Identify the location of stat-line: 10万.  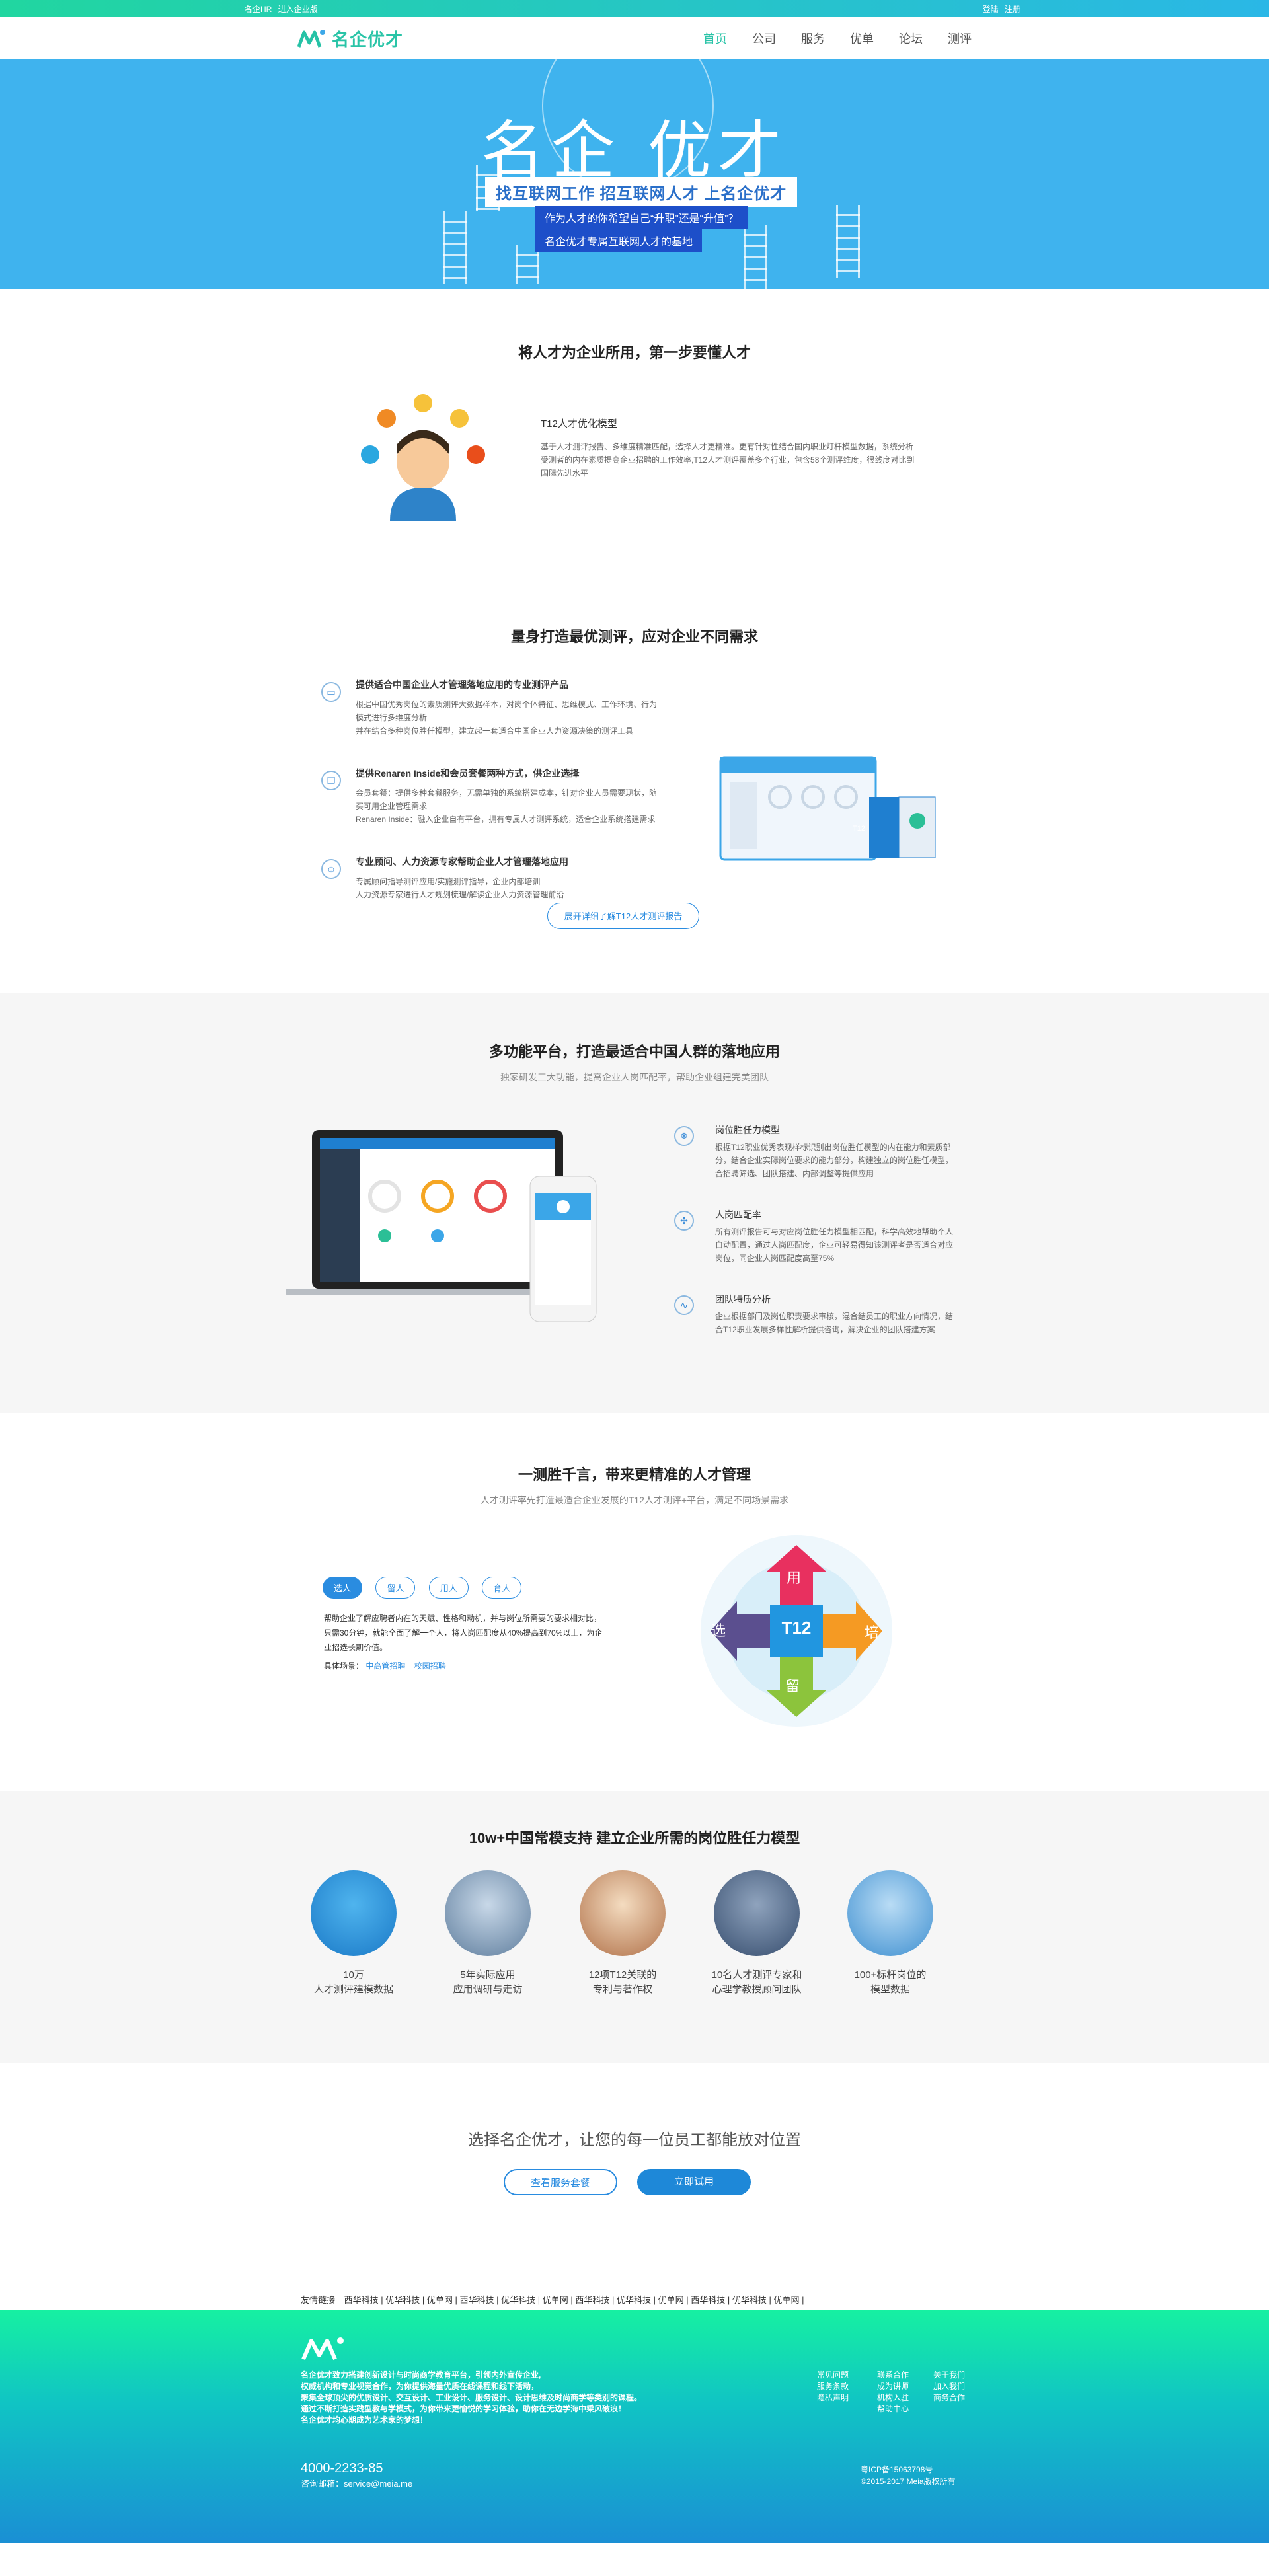
(353, 1975).